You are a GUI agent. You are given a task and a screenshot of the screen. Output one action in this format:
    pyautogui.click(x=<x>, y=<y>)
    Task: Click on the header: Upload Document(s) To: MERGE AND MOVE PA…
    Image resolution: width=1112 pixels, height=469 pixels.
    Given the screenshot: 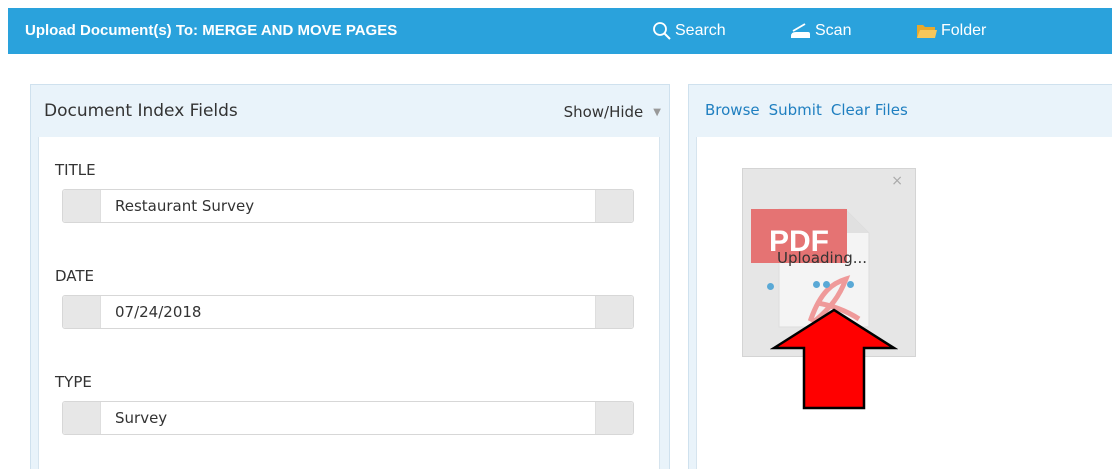 What is the action you would take?
    pyautogui.click(x=556, y=31)
    